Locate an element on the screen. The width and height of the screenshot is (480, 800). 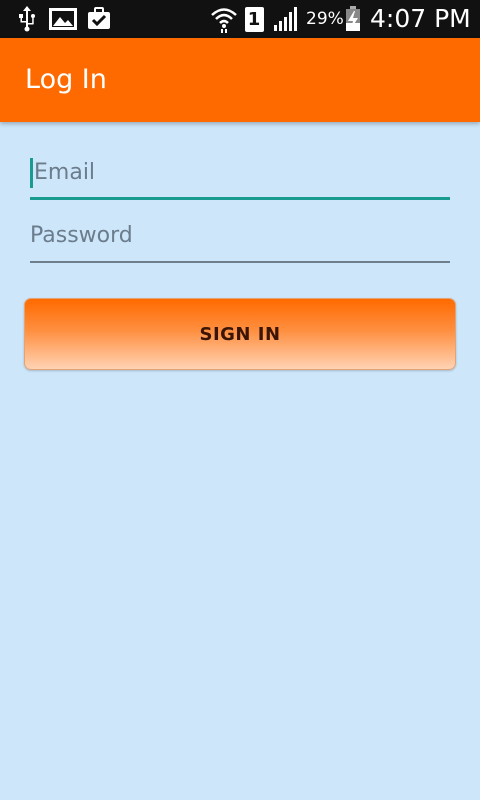
usb-icon is located at coordinates (27, 19).